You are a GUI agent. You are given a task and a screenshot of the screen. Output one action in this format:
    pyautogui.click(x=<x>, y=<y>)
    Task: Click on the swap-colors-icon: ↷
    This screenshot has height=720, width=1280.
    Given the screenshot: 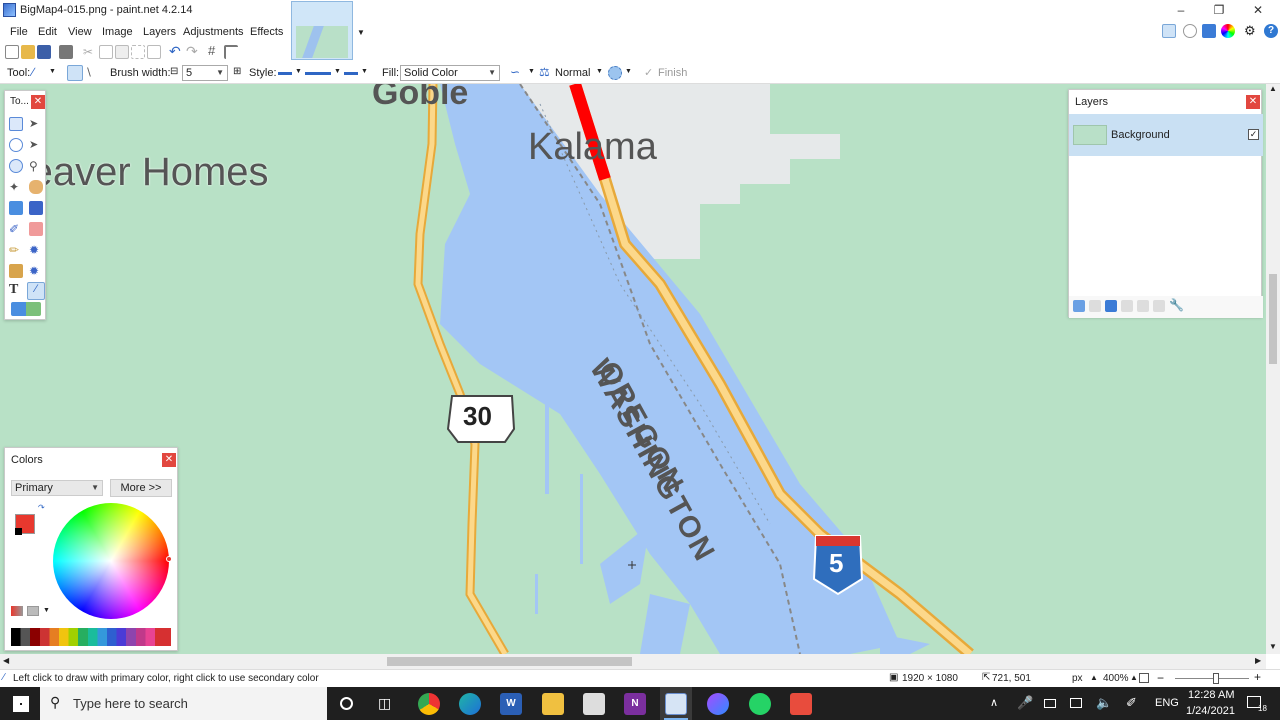 What is the action you would take?
    pyautogui.click(x=41, y=507)
    